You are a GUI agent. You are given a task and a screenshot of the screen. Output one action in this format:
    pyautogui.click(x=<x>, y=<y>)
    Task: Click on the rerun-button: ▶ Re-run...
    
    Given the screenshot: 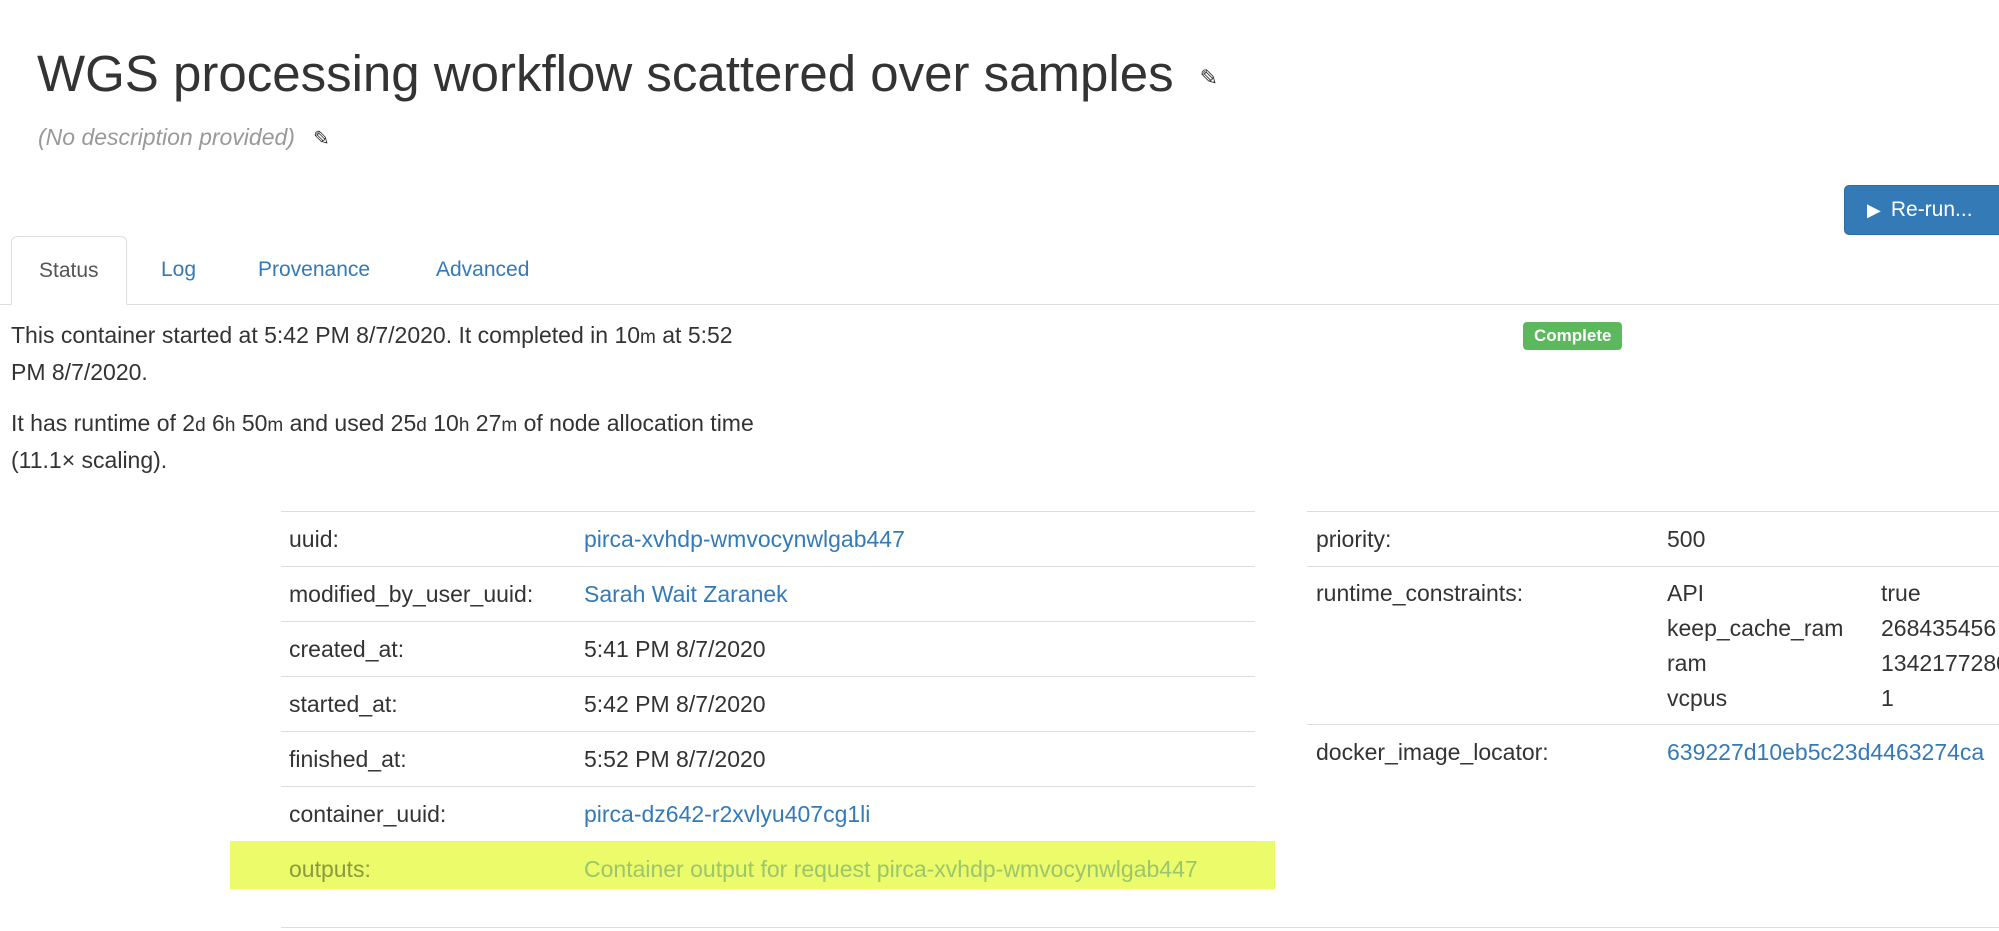 What is the action you would take?
    pyautogui.click(x=1921, y=210)
    